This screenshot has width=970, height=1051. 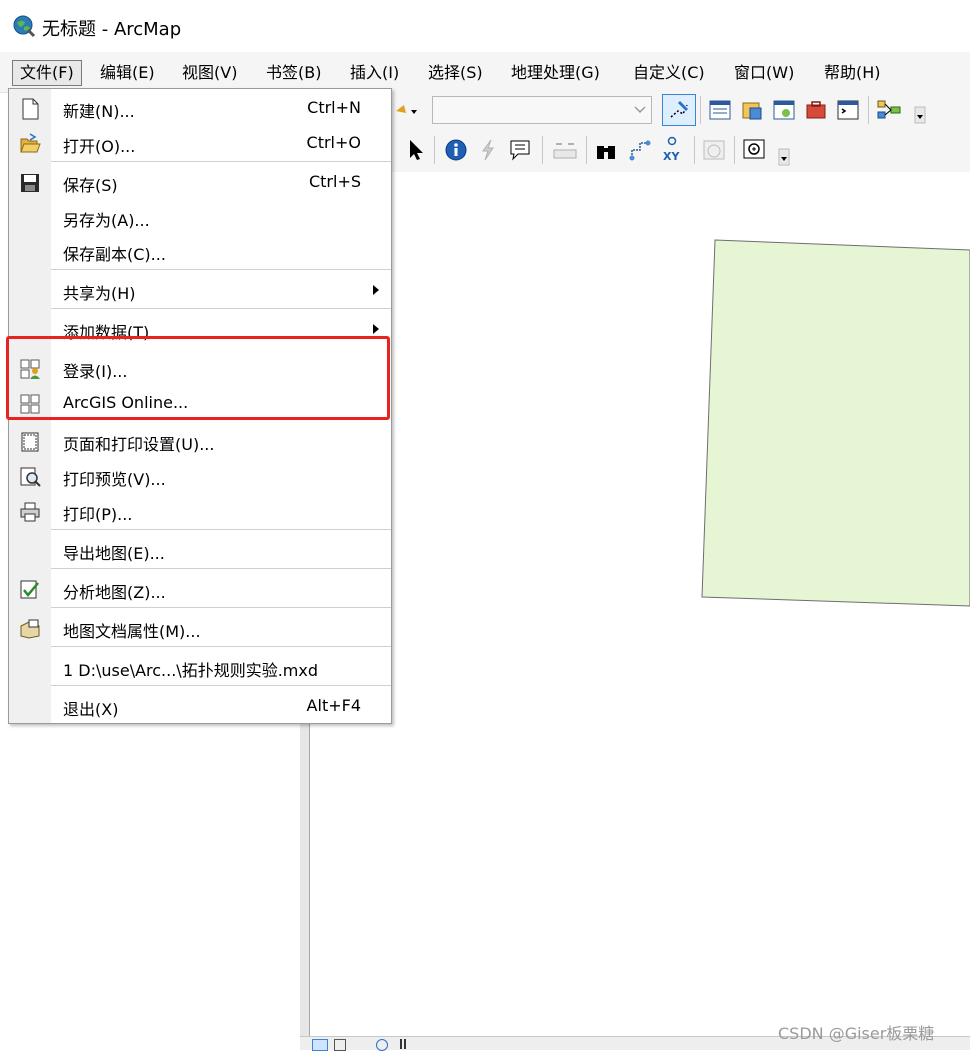 I want to click on time-slider-icon, so click(x=714, y=150).